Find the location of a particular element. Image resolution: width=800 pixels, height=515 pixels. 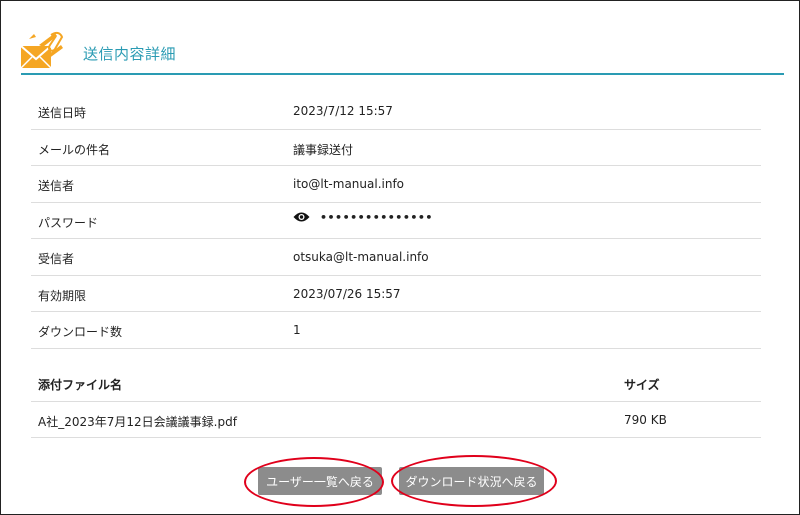

detail-label: パスワード is located at coordinates (68, 222).